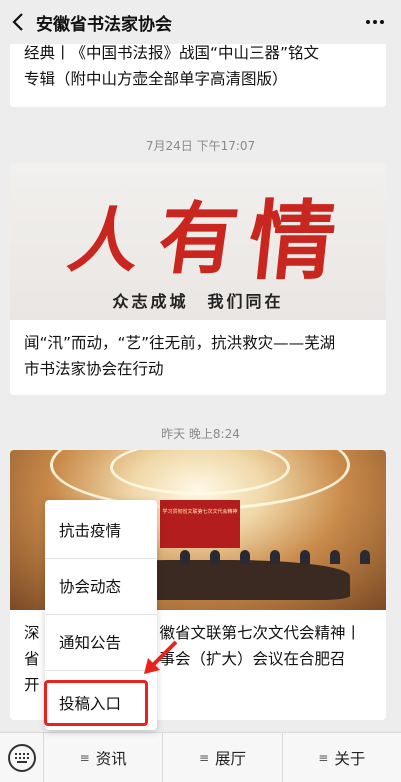 This screenshot has width=401, height=782. What do you see at coordinates (198, 301) in the screenshot?
I see `banner-slogan: 众志成城 我们同在` at bounding box center [198, 301].